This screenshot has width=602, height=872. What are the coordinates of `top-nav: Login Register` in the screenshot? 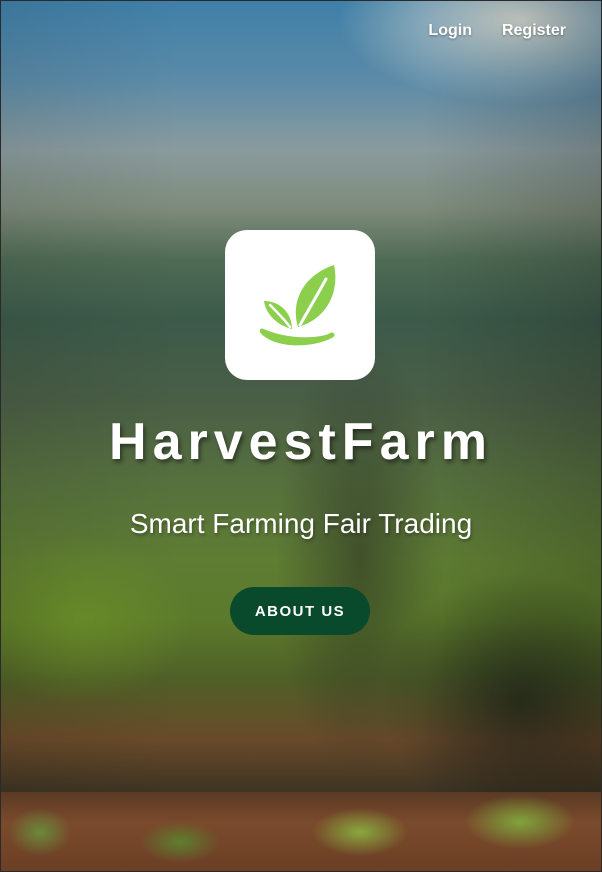 It's located at (497, 31).